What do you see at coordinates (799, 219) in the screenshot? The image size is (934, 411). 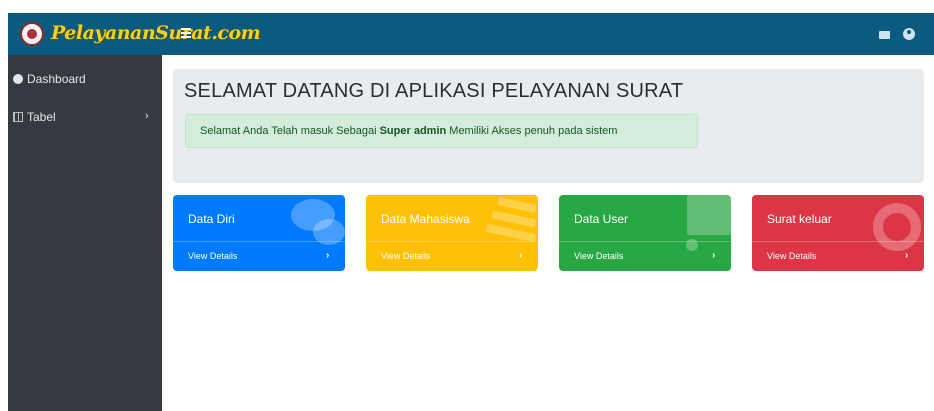 I see `card-title: Surat keluar` at bounding box center [799, 219].